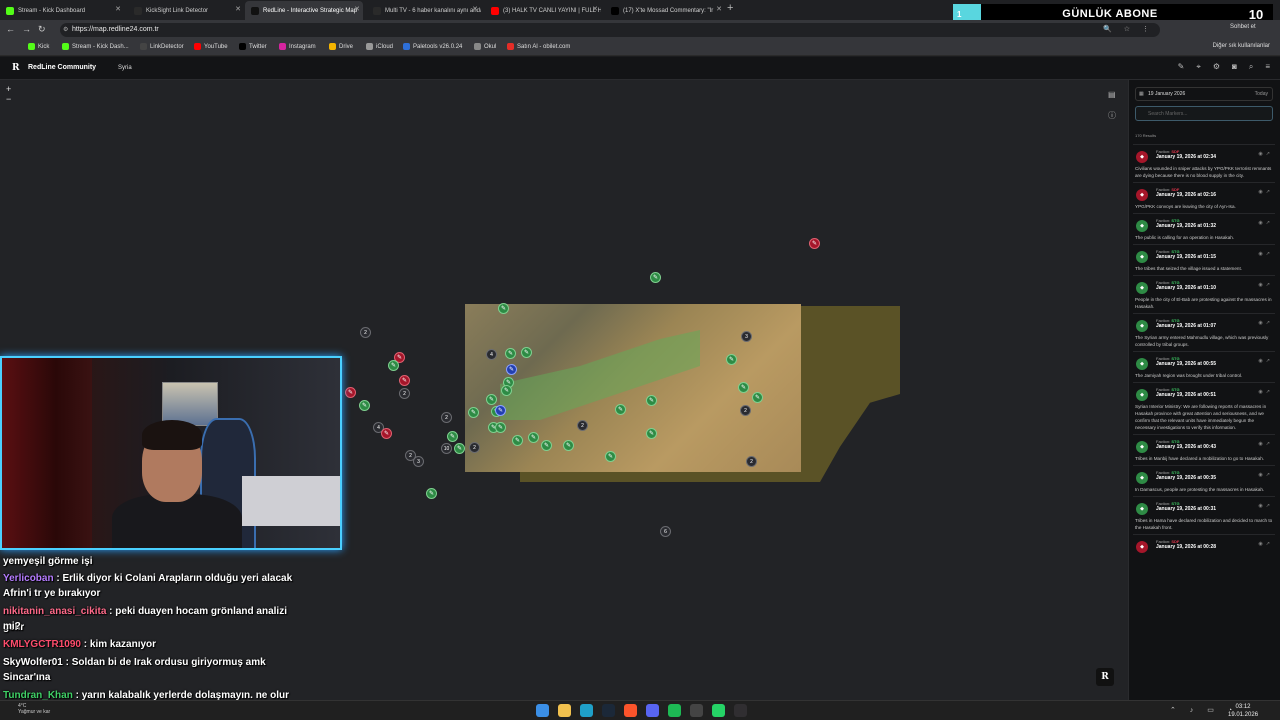  What do you see at coordinates (610, 30) in the screenshot?
I see `url-bar: ⚙ https://map.redline24.com.tr 🔍 ☆ ⋮` at bounding box center [610, 30].